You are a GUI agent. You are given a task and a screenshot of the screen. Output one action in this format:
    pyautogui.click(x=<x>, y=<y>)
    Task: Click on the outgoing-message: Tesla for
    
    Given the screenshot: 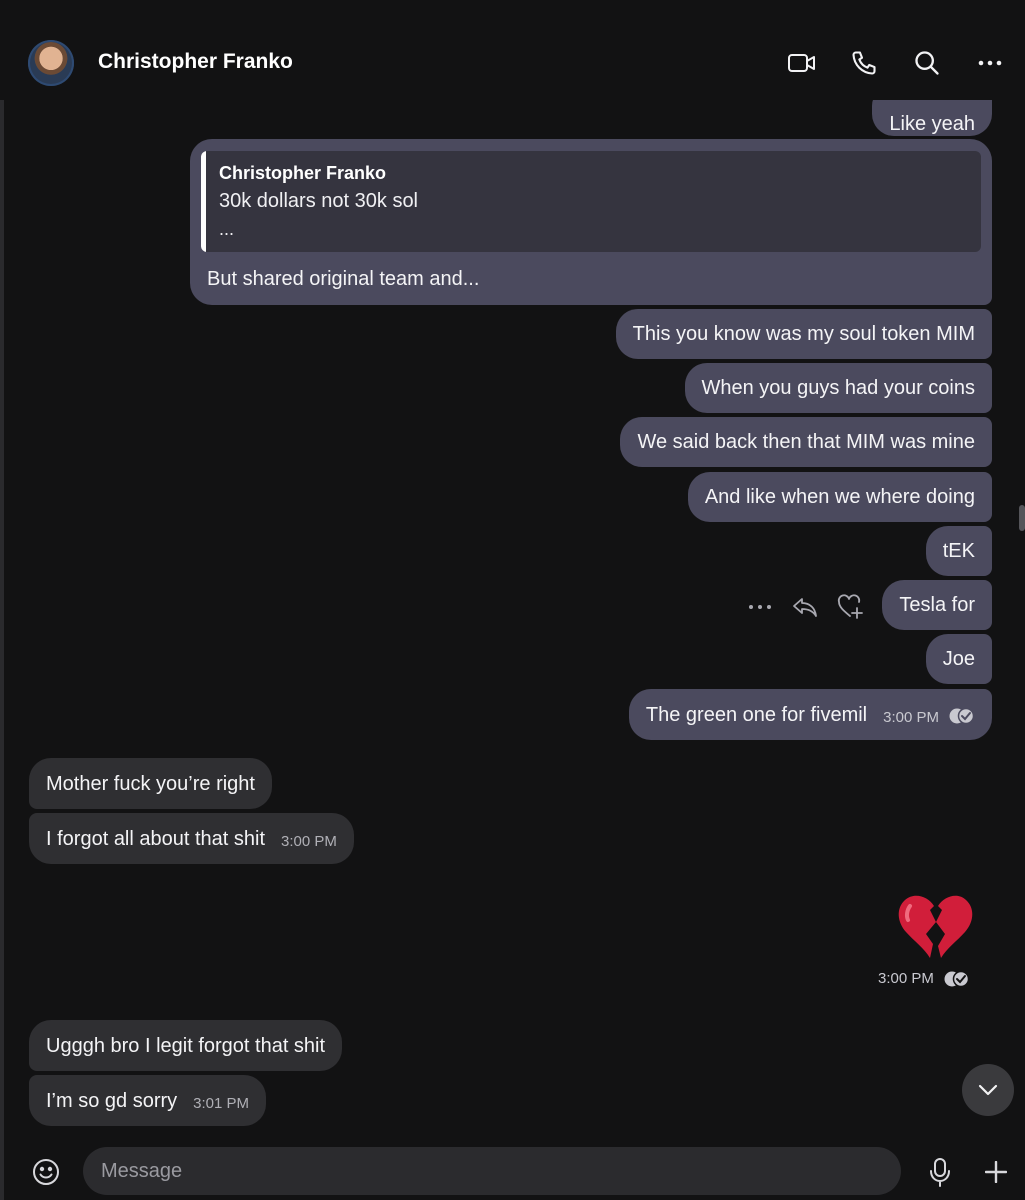 What is the action you would take?
    pyautogui.click(x=937, y=605)
    